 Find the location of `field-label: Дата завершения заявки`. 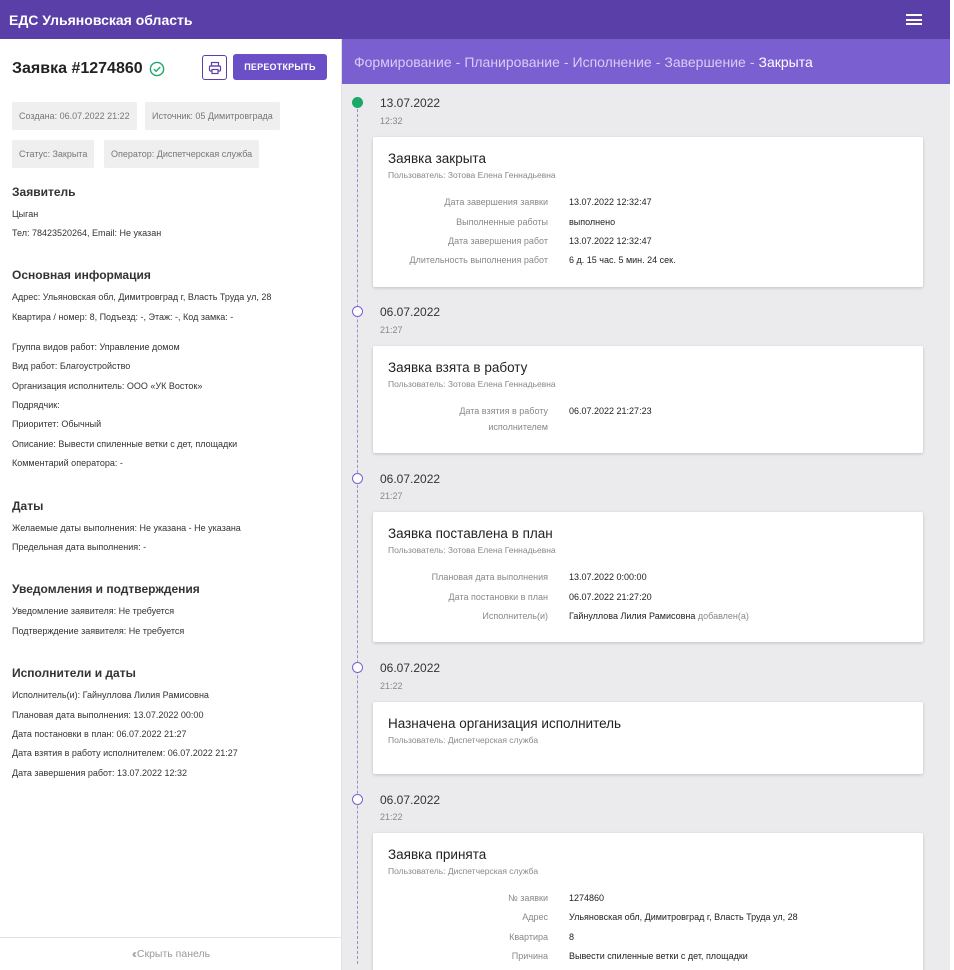

field-label: Дата завершения заявки is located at coordinates (496, 202).